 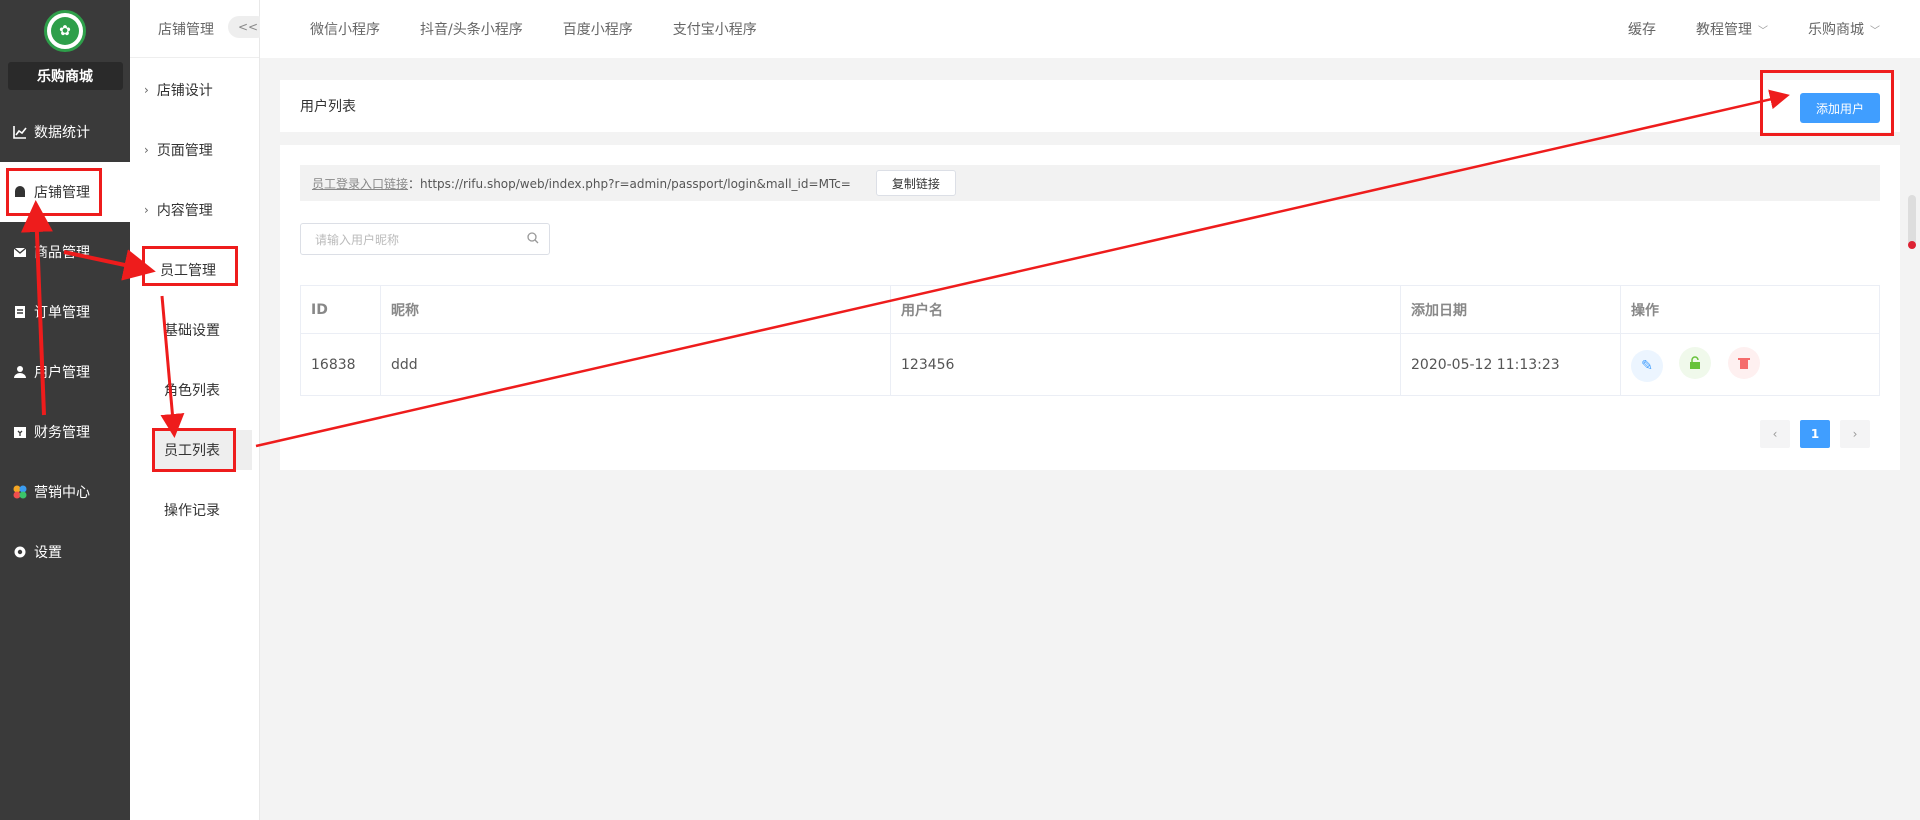 What do you see at coordinates (328, 107) in the screenshot?
I see `page-title: 用户列表` at bounding box center [328, 107].